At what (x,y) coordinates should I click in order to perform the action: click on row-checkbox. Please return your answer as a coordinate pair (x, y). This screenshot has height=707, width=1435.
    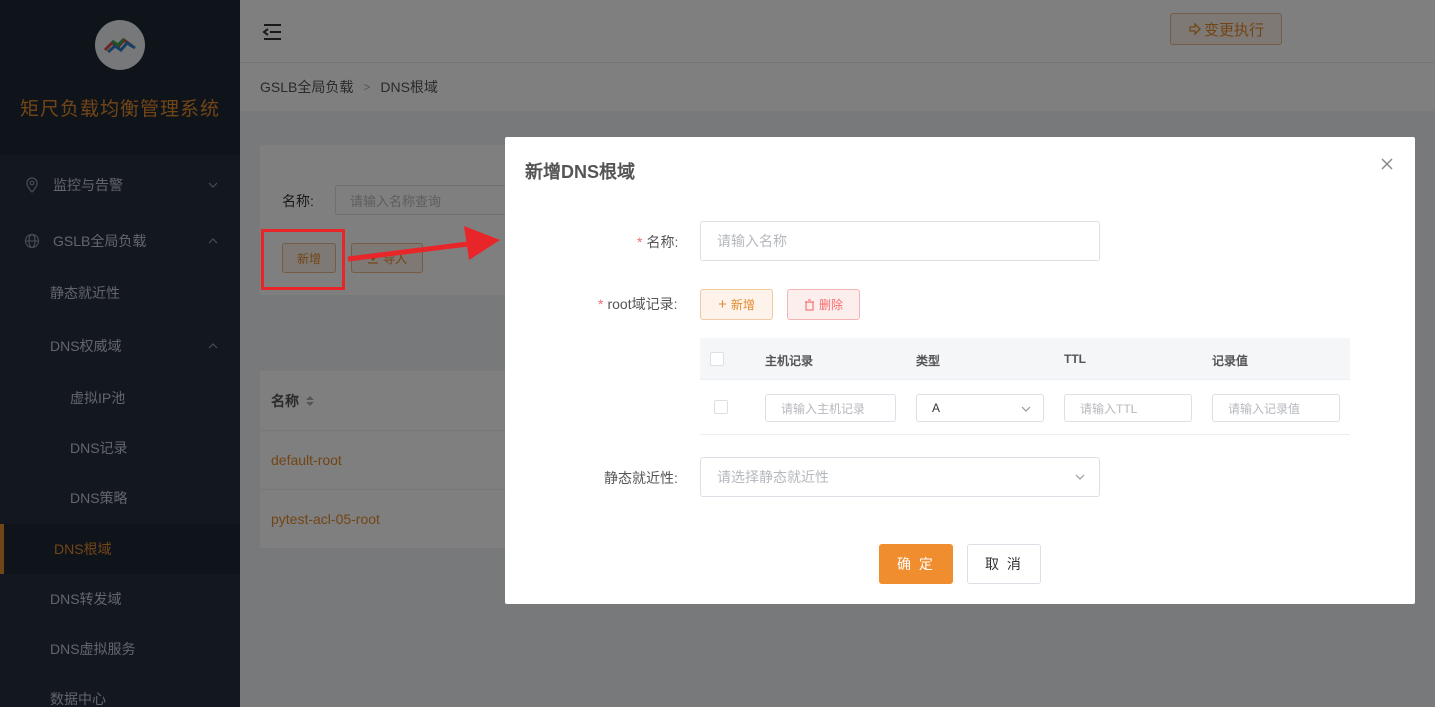
    Looking at the image, I should click on (721, 407).